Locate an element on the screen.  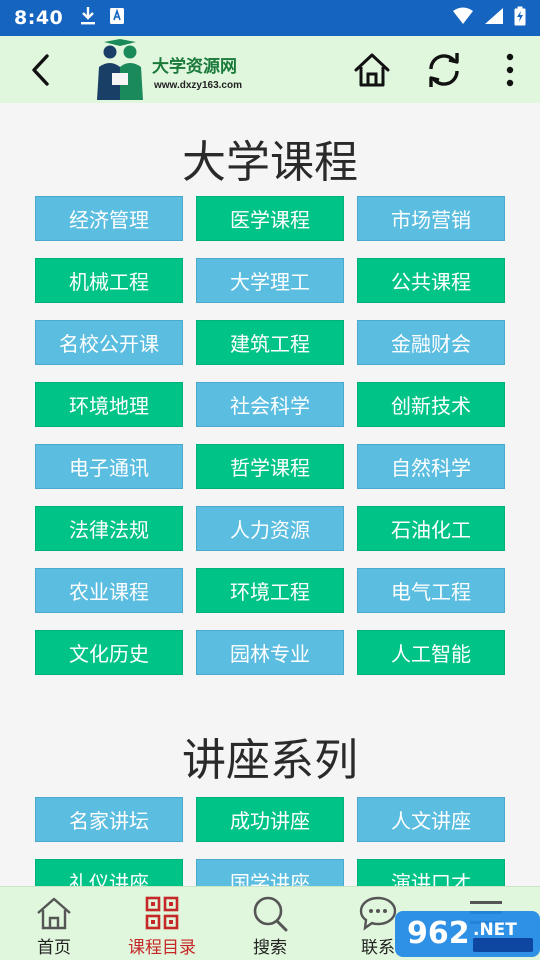
course-tile: 石油化工 is located at coordinates (431, 528).